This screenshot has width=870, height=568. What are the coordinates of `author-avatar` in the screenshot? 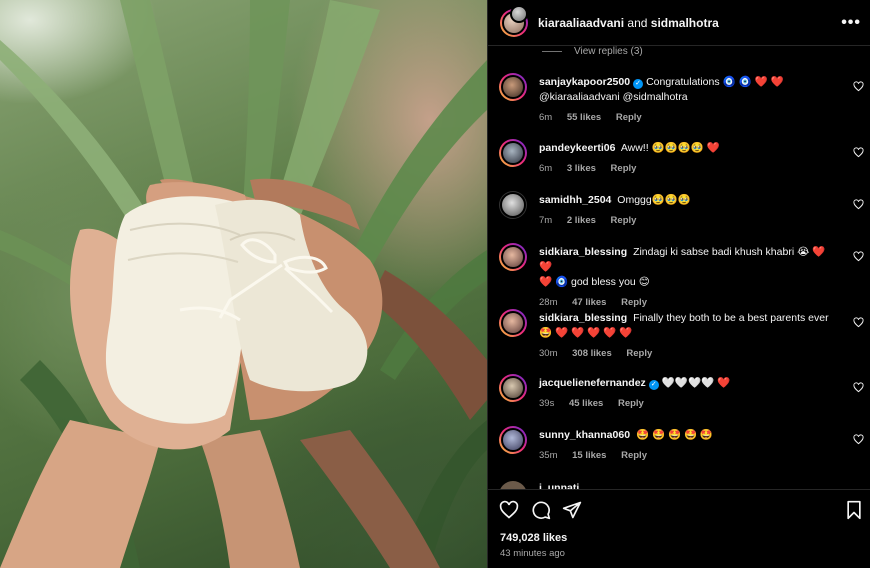 It's located at (514, 20).